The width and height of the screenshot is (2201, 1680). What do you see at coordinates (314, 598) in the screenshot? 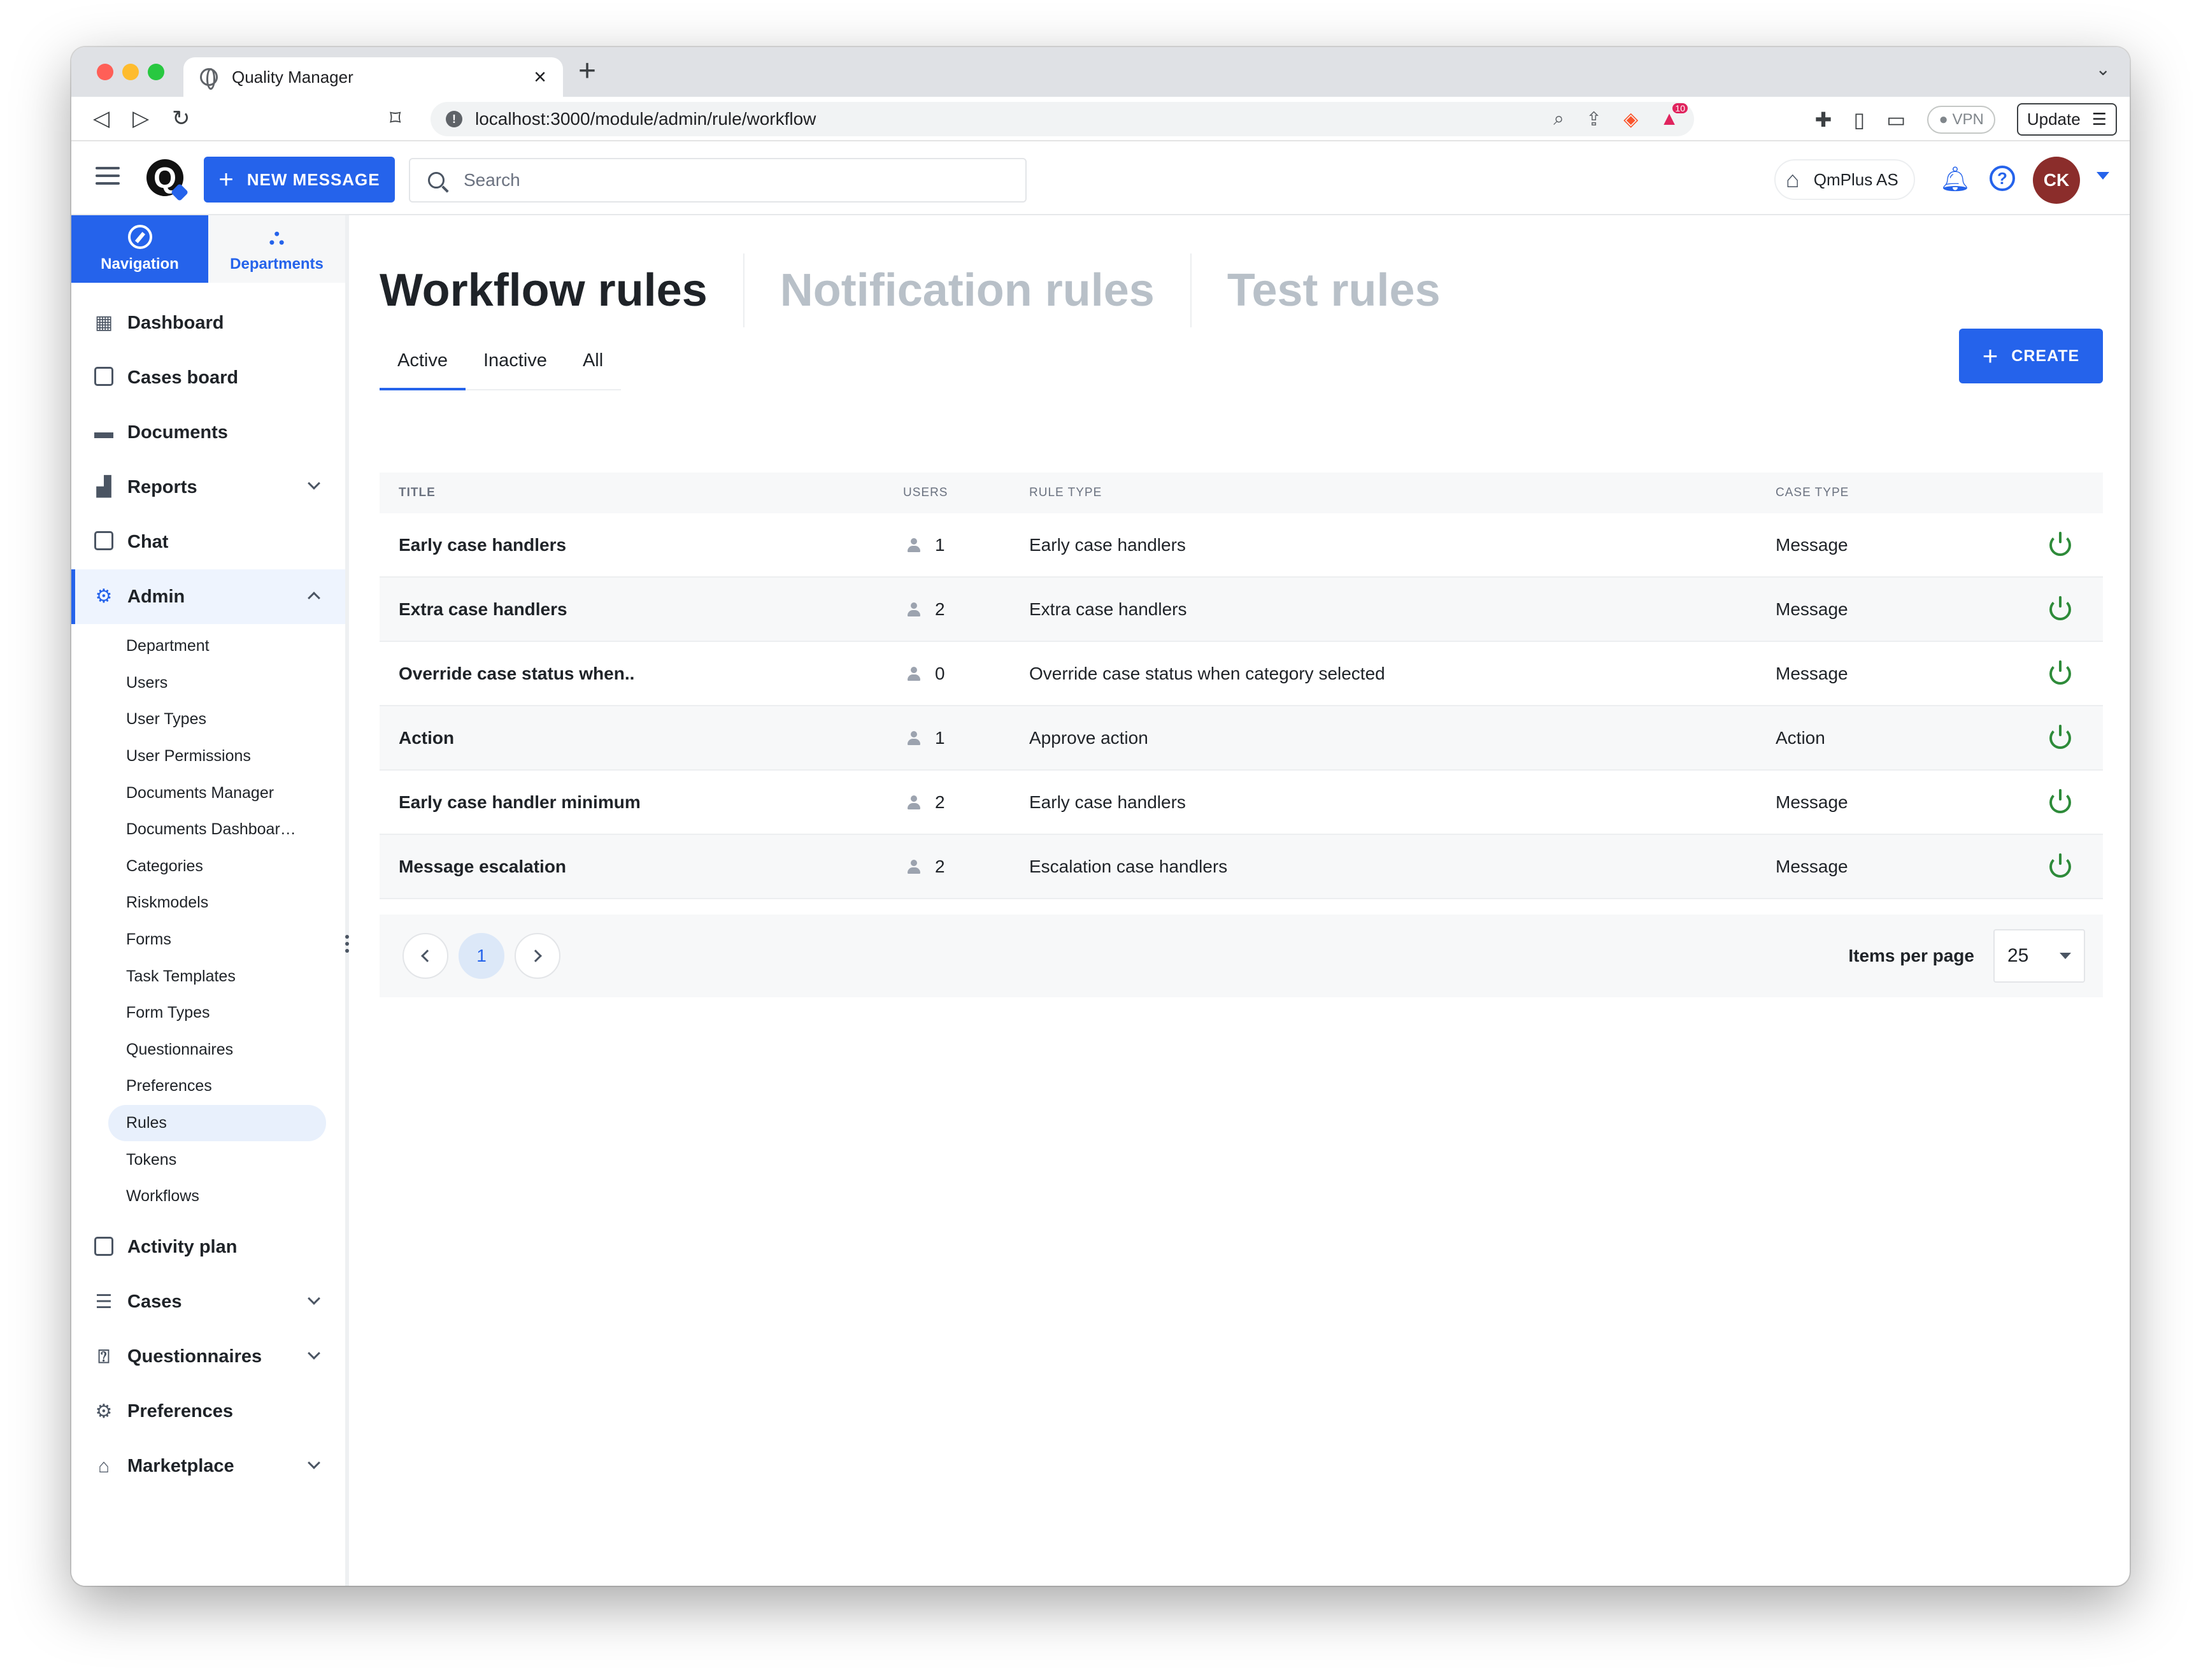
I see `chevron-up-icon` at bounding box center [314, 598].